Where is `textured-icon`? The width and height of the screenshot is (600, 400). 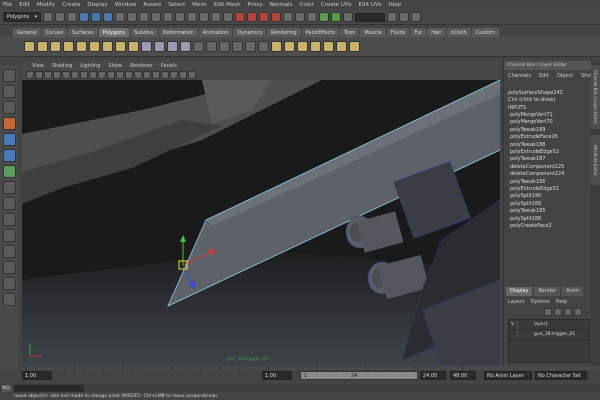 textured-icon is located at coordinates (156, 75).